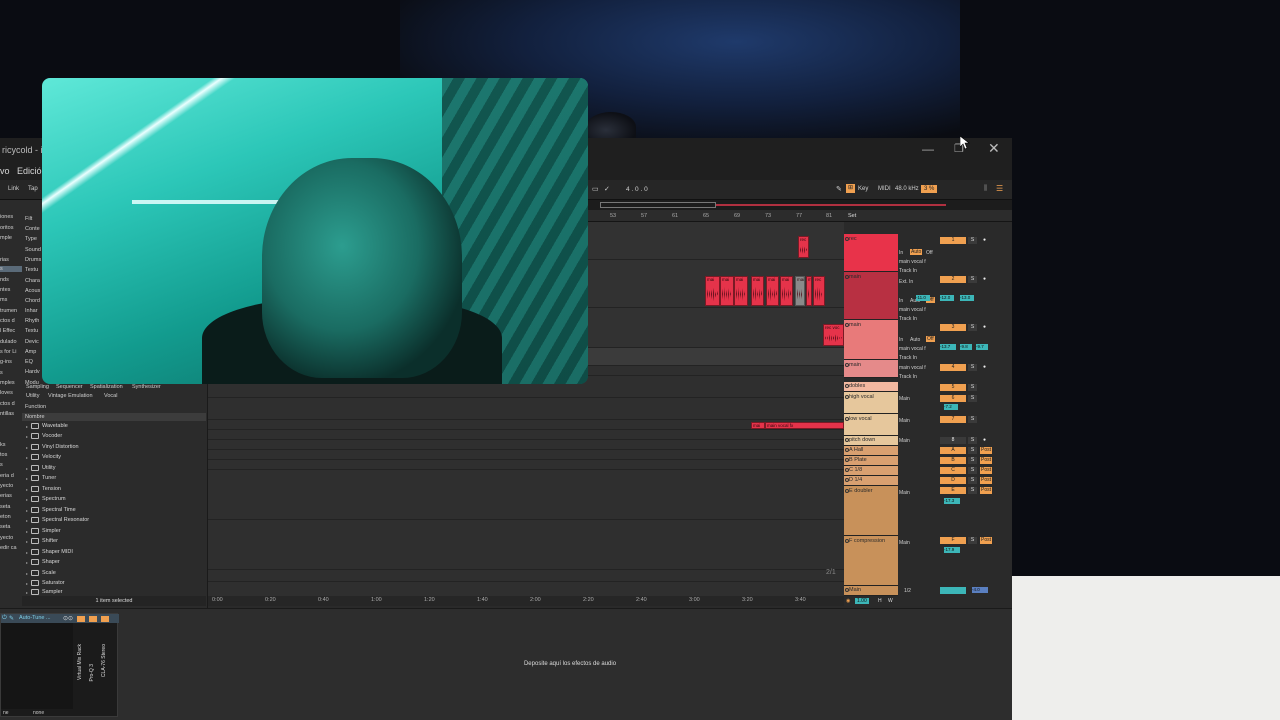 This screenshot has width=1280, height=720. I want to click on tag-vocal: Vocal, so click(110, 396).